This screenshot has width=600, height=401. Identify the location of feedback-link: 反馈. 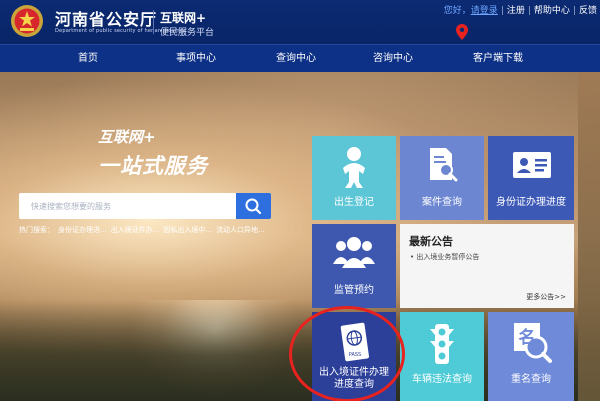
(588, 9).